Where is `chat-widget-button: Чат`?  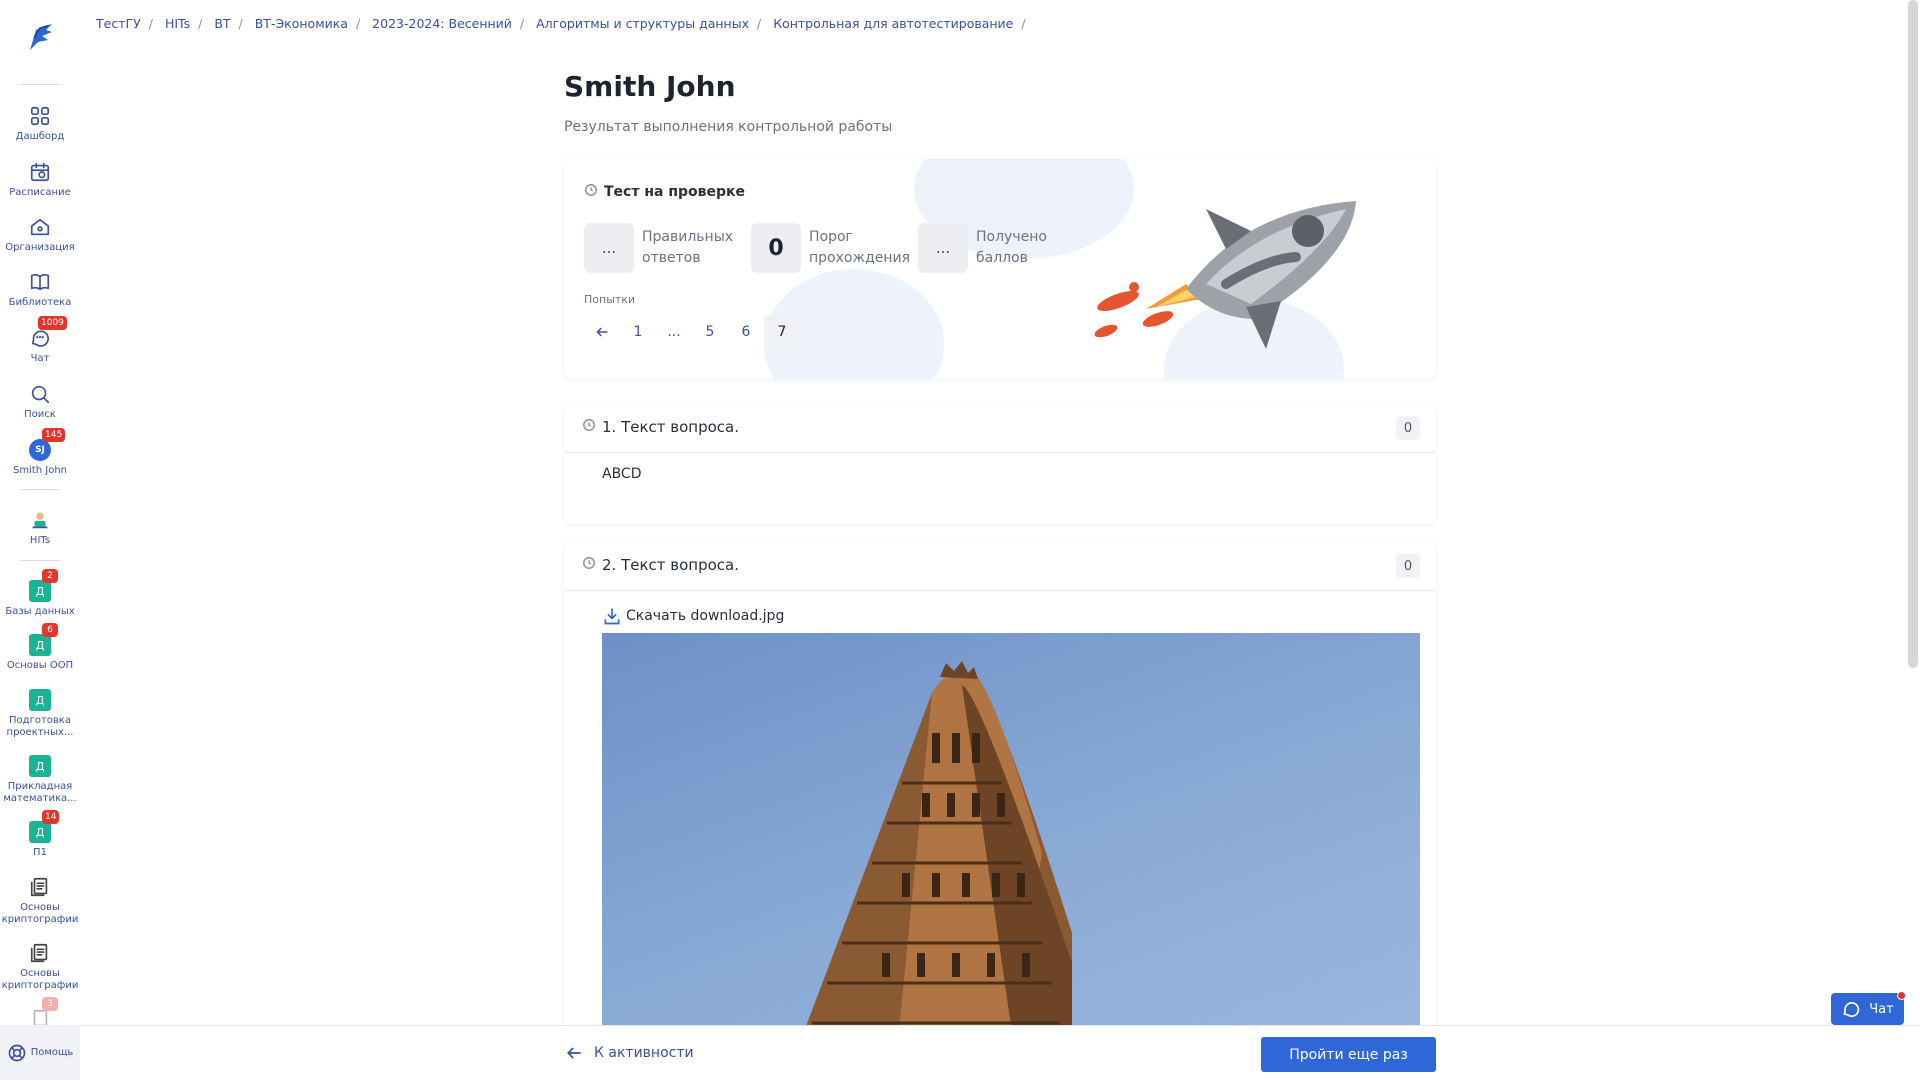 chat-widget-button: Чат is located at coordinates (1868, 1008).